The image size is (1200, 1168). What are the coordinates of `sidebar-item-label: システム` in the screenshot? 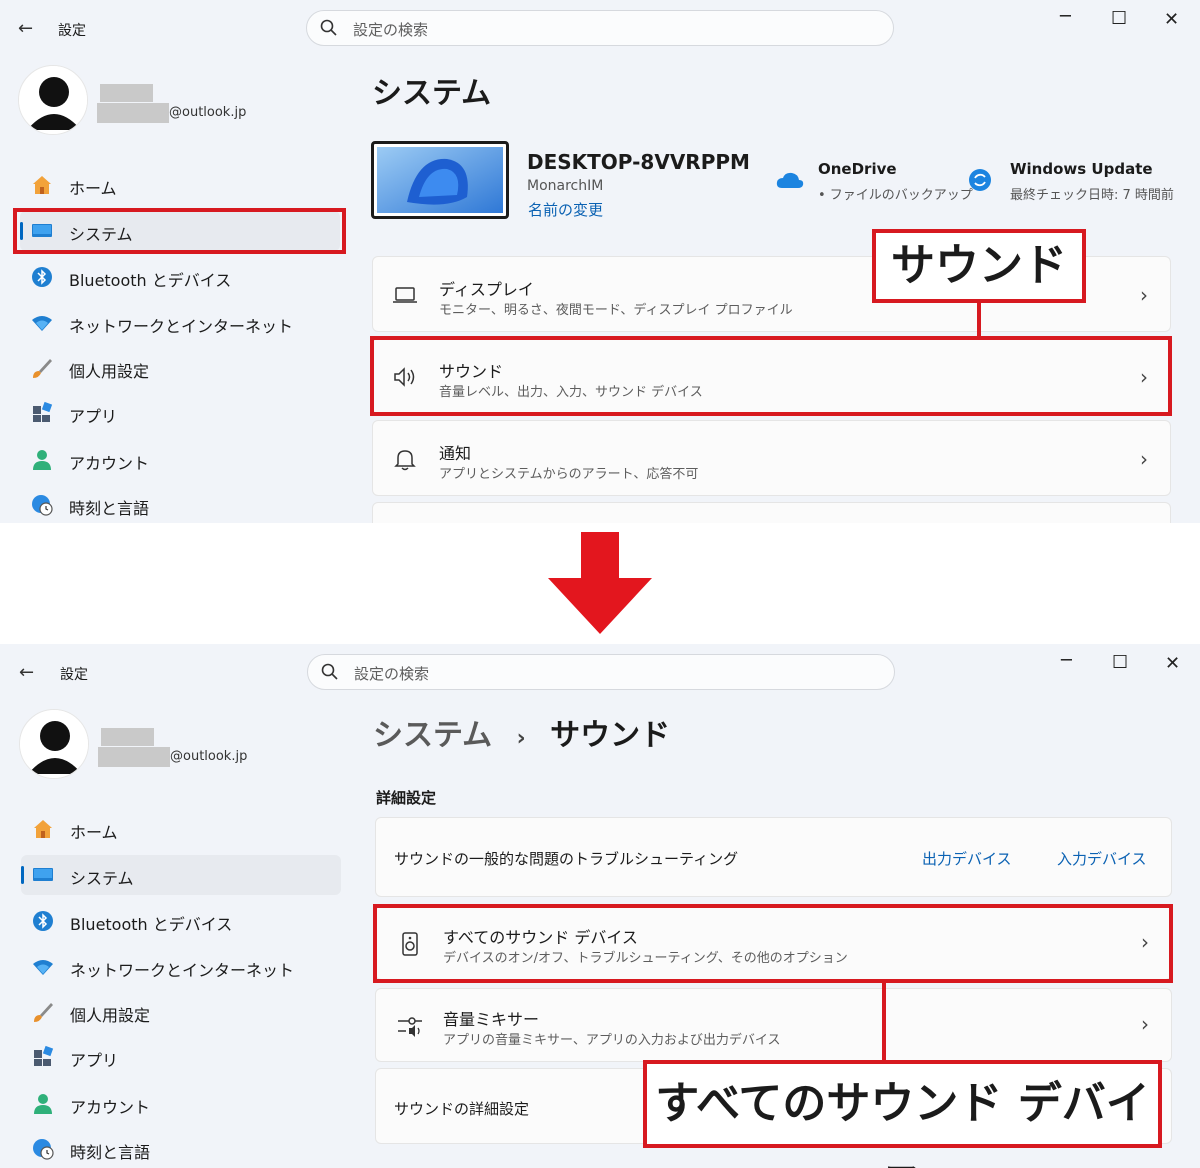 It's located at (102, 878).